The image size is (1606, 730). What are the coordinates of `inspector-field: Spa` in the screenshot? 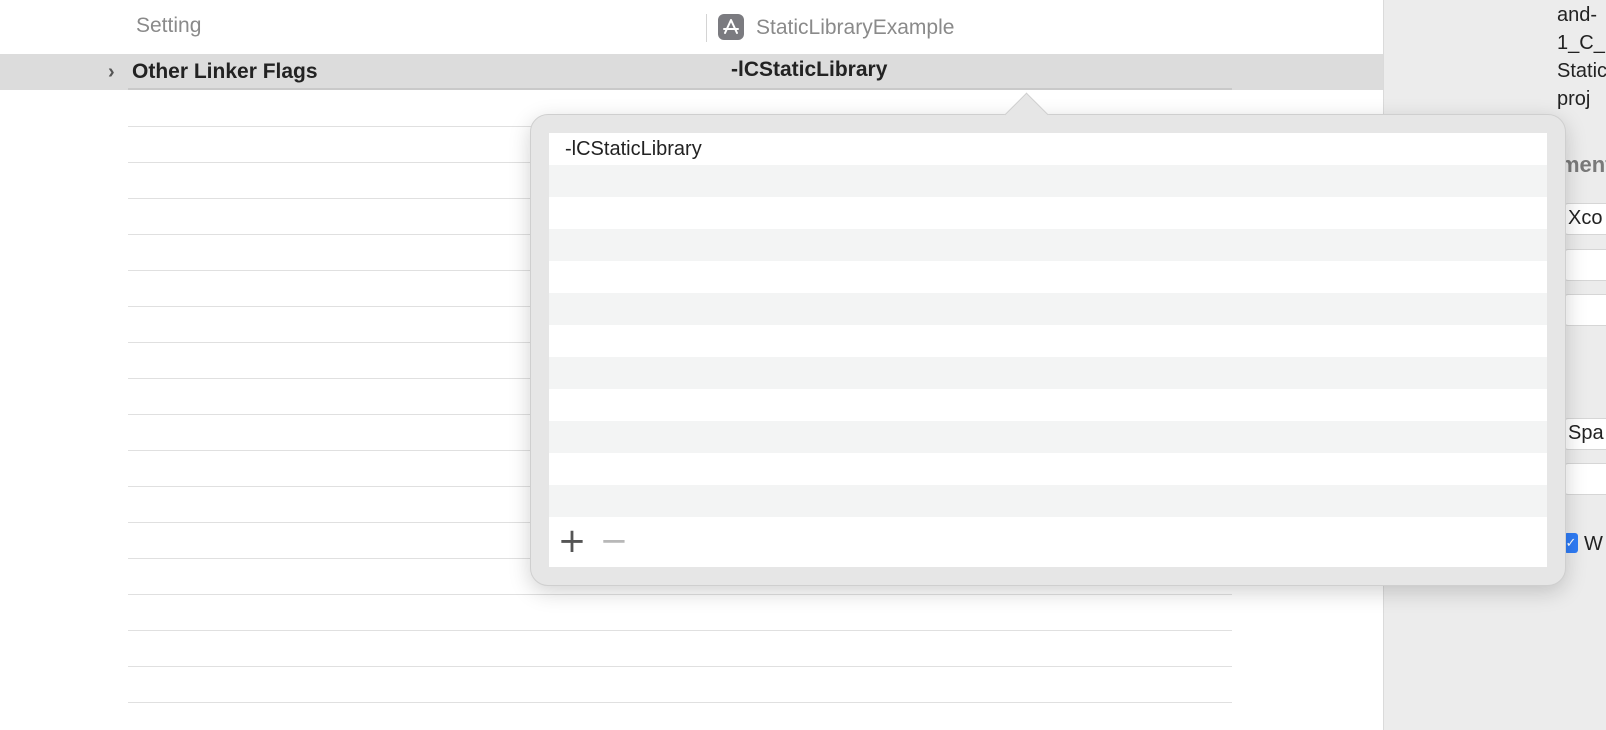 It's located at (1585, 434).